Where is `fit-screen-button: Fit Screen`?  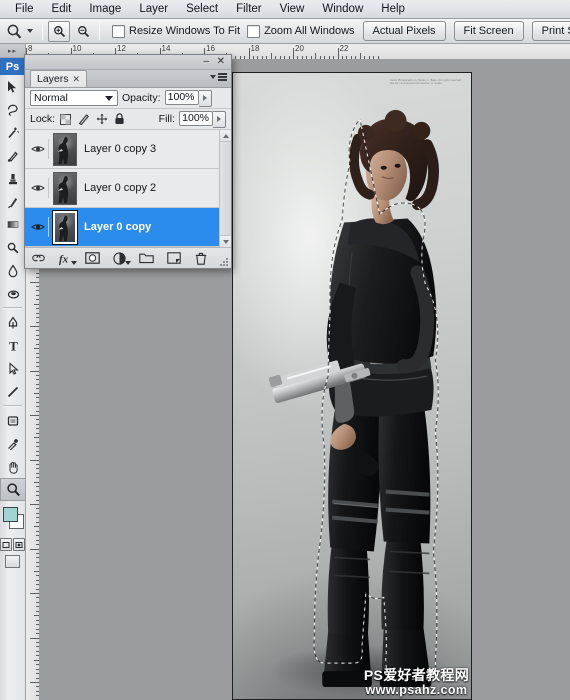 fit-screen-button: Fit Screen is located at coordinates (488, 31).